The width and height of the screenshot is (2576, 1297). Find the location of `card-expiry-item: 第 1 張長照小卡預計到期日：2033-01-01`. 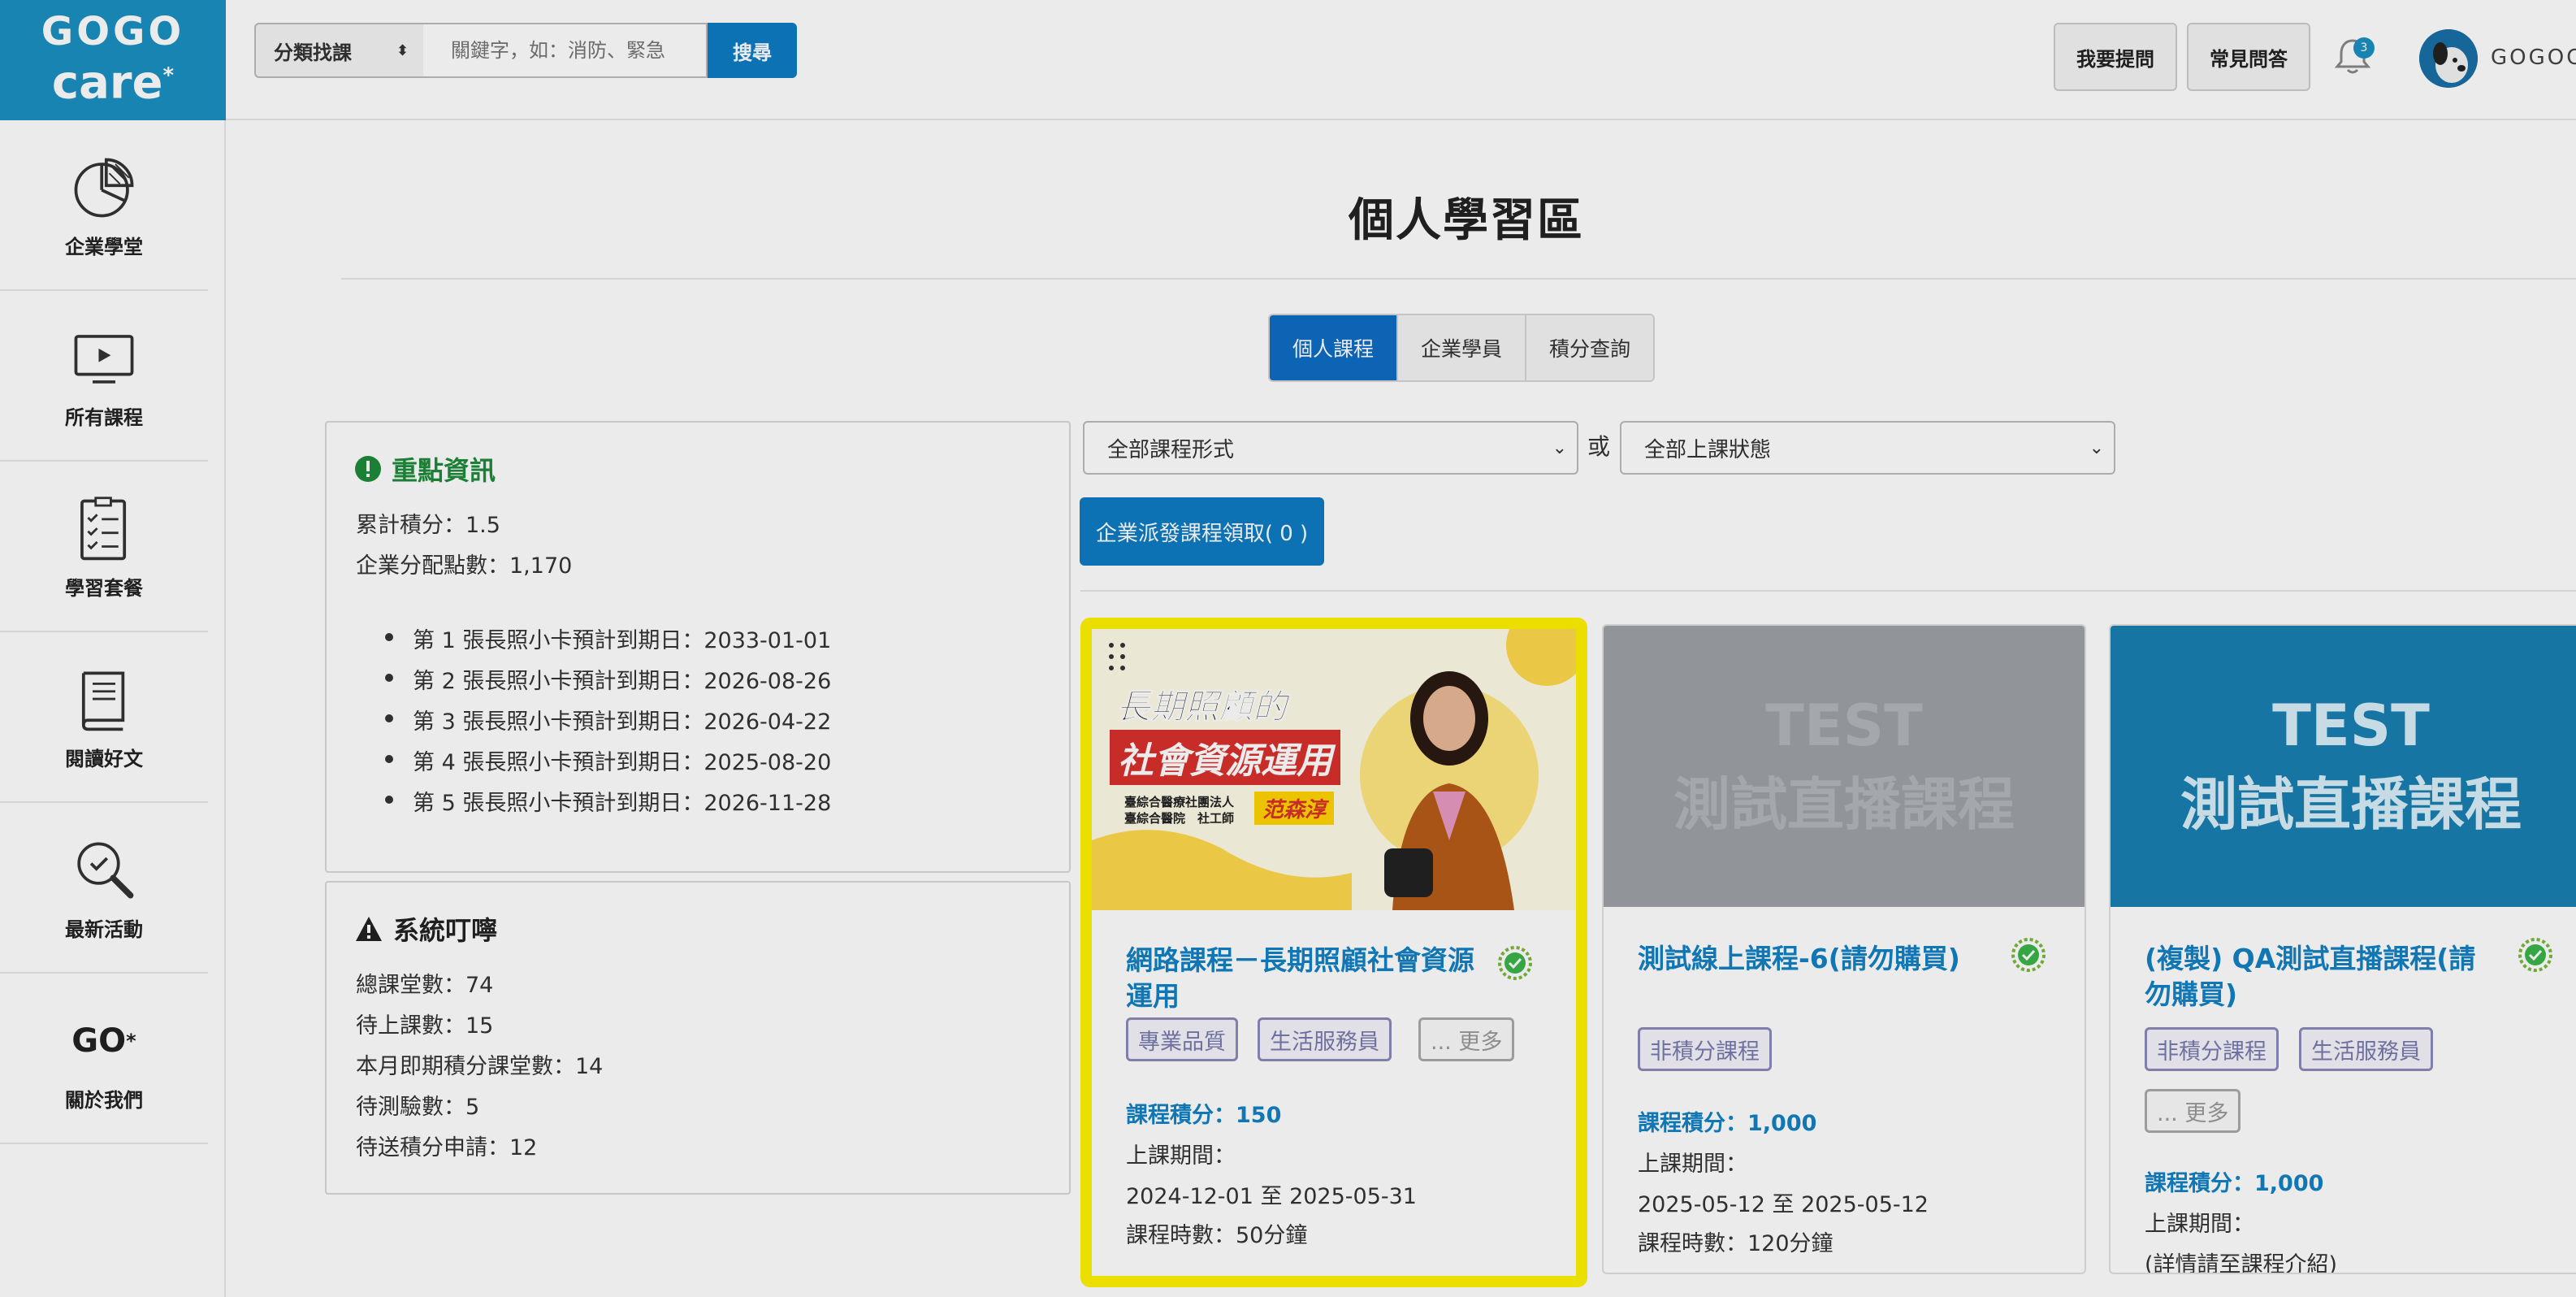

card-expiry-item: 第 1 張長照小卡預計到期日：2033-01-01 is located at coordinates (607, 638).